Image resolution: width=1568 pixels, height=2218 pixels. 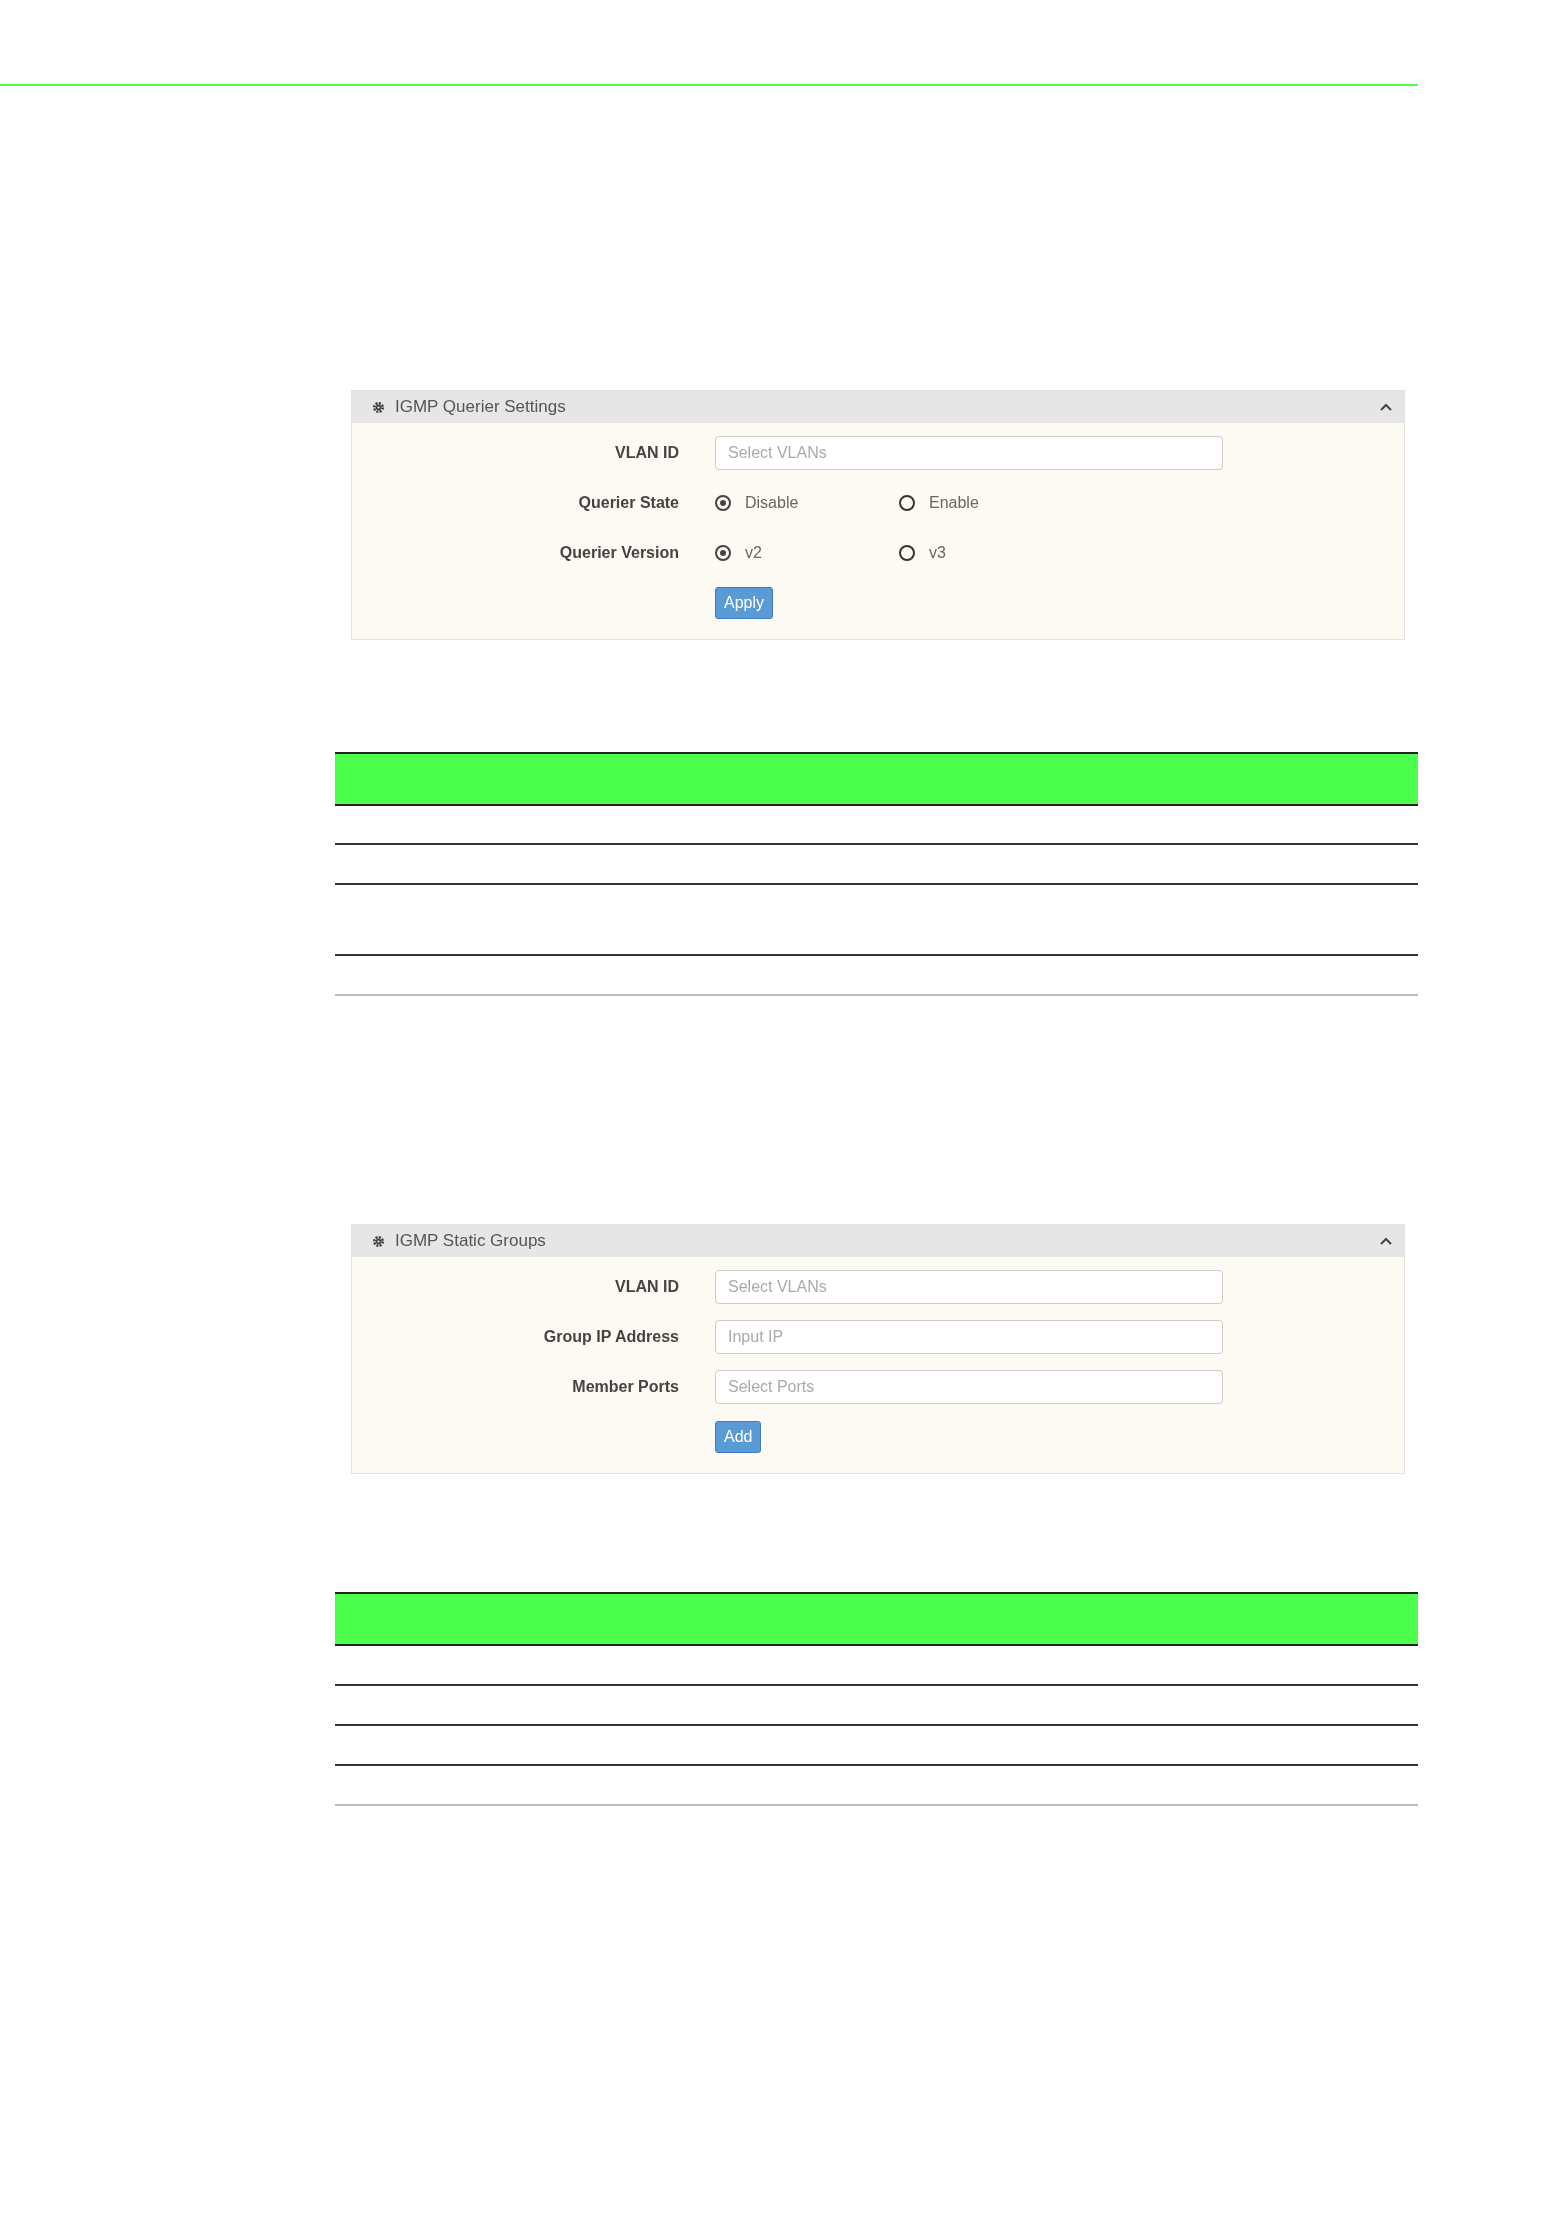 What do you see at coordinates (738, 1437) in the screenshot?
I see `add-button: Add` at bounding box center [738, 1437].